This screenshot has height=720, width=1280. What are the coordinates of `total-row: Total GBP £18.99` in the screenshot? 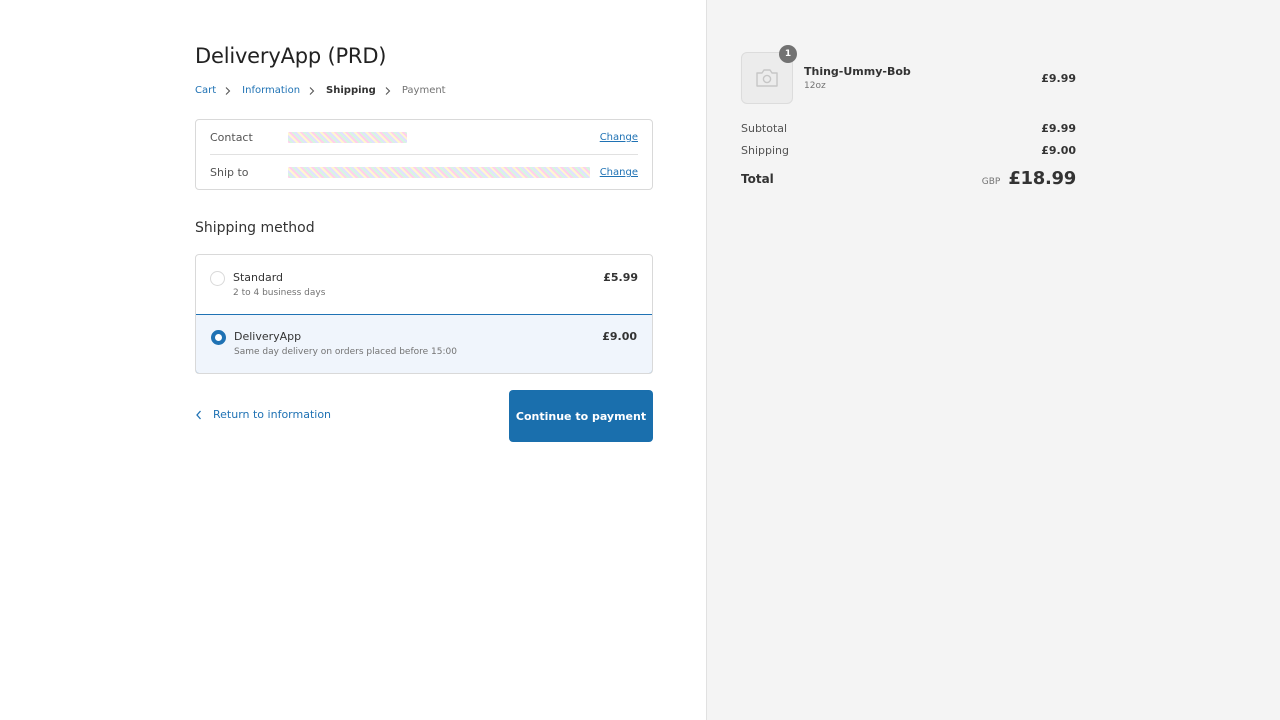 It's located at (908, 178).